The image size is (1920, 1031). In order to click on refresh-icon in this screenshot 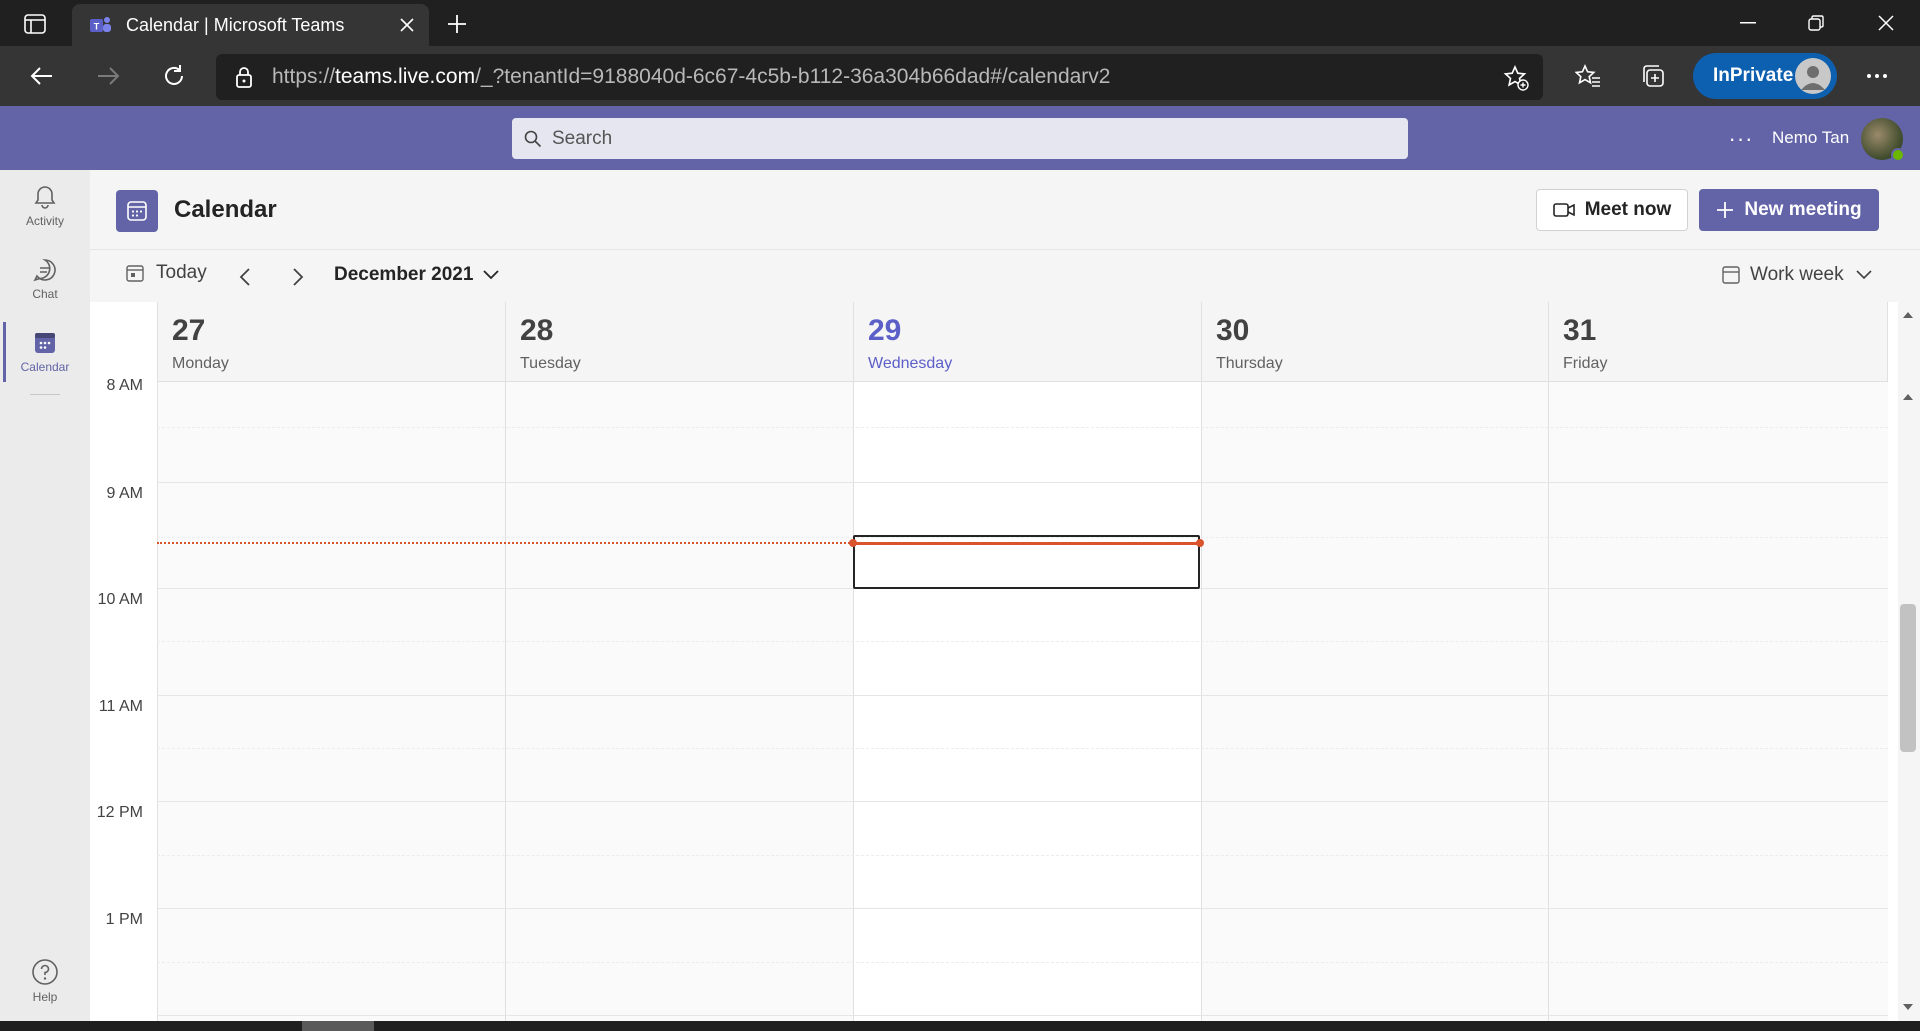, I will do `click(174, 76)`.